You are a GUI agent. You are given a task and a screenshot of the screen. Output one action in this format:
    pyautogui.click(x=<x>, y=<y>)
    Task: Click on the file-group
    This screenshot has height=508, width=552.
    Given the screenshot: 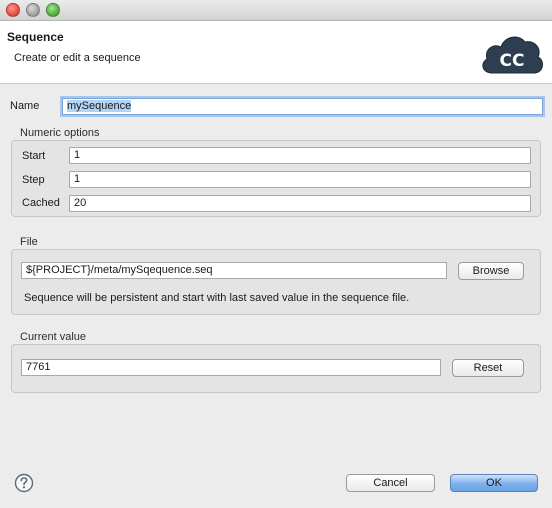 What is the action you would take?
    pyautogui.click(x=276, y=282)
    